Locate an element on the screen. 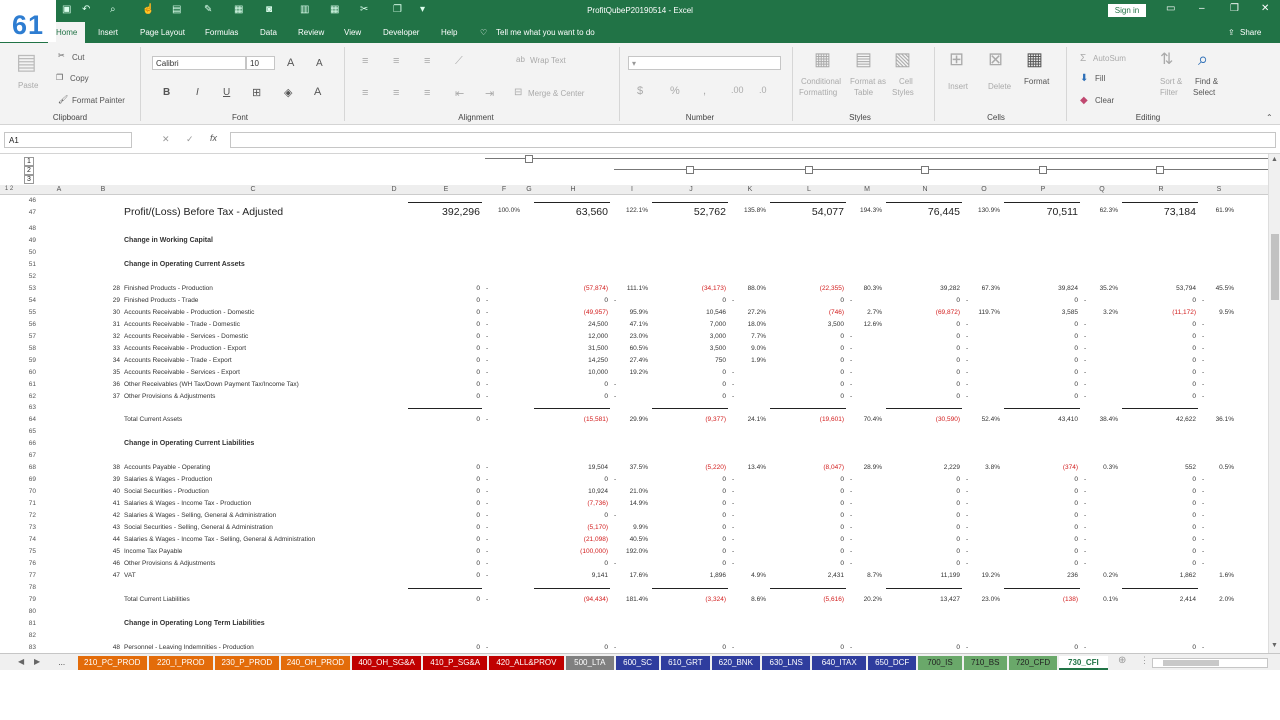 This screenshot has height=720, width=1280. tab-page-layout: Page Layout is located at coordinates (162, 32).